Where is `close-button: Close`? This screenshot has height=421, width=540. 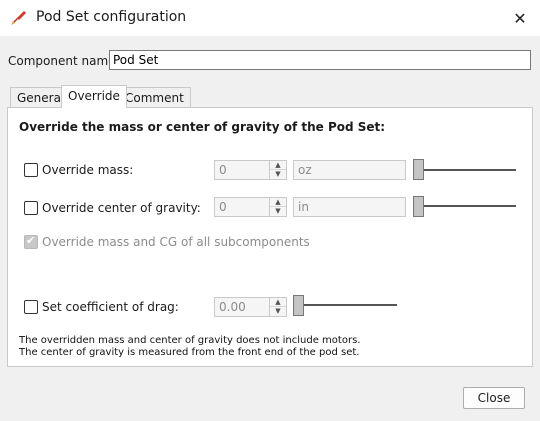 close-button: Close is located at coordinates (494, 398).